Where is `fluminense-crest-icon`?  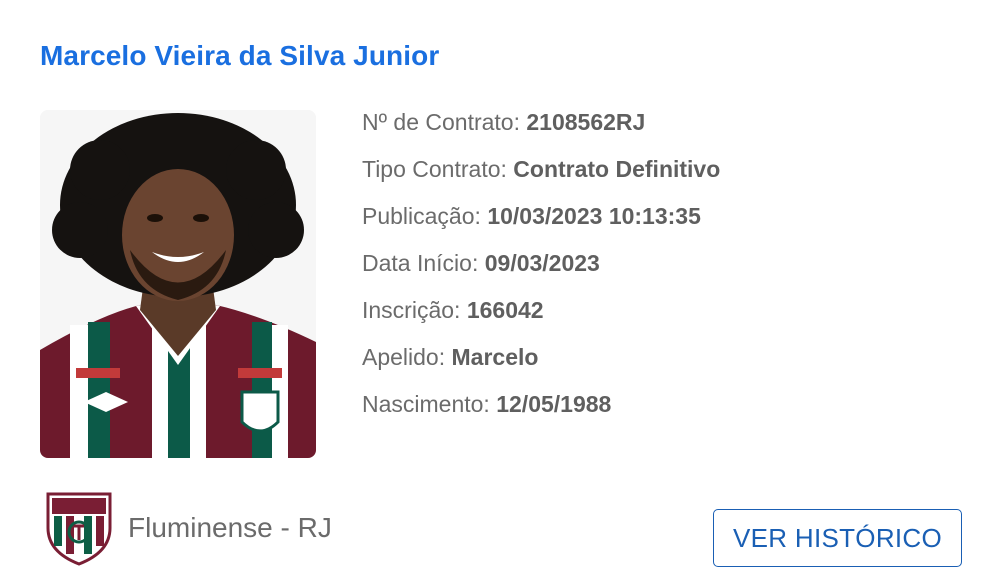
fluminense-crest-icon is located at coordinates (79, 529).